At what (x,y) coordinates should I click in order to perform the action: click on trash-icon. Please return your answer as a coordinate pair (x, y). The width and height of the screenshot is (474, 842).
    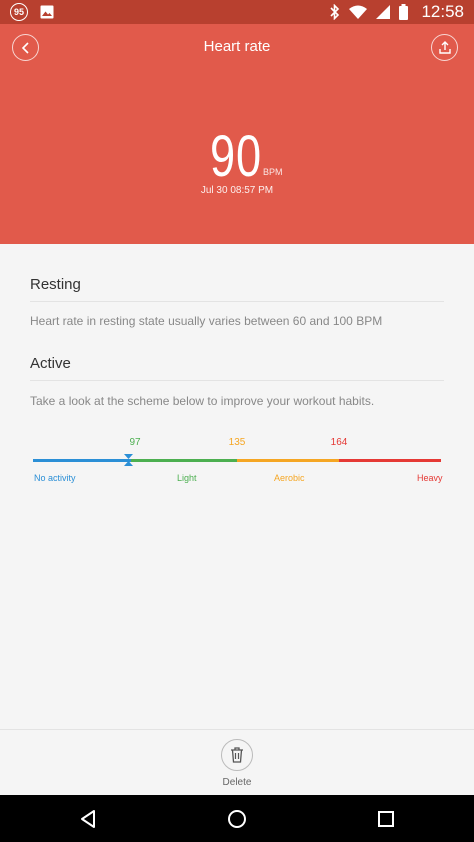
    Looking at the image, I should click on (237, 755).